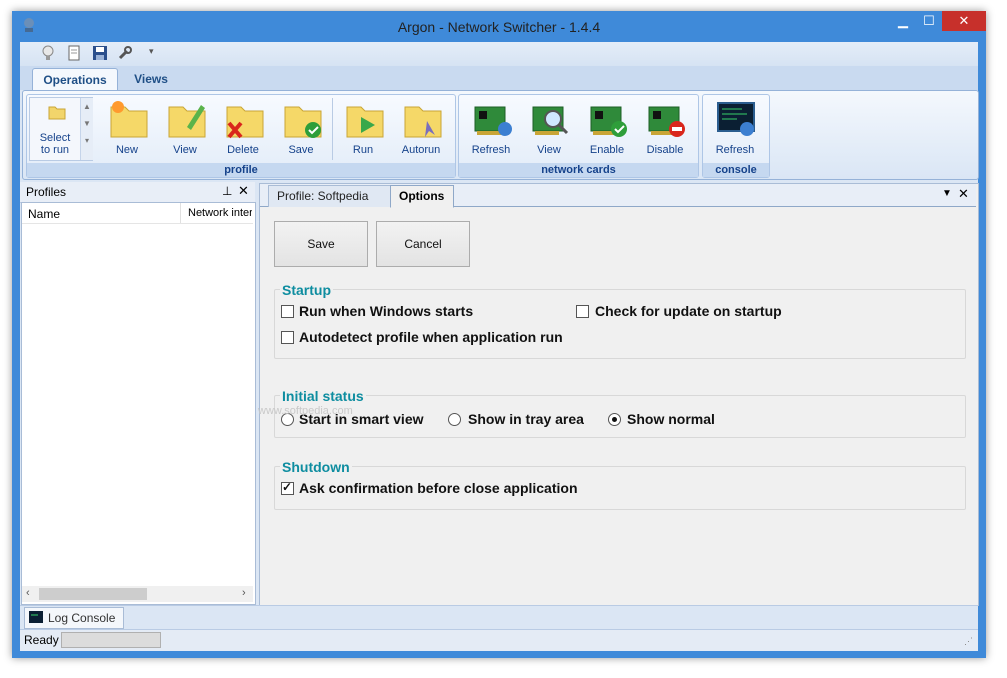 This screenshot has width=1007, height=678. Describe the element at coordinates (386, 311) in the screenshot. I see `run-windows-label: Run when Windows starts` at that location.